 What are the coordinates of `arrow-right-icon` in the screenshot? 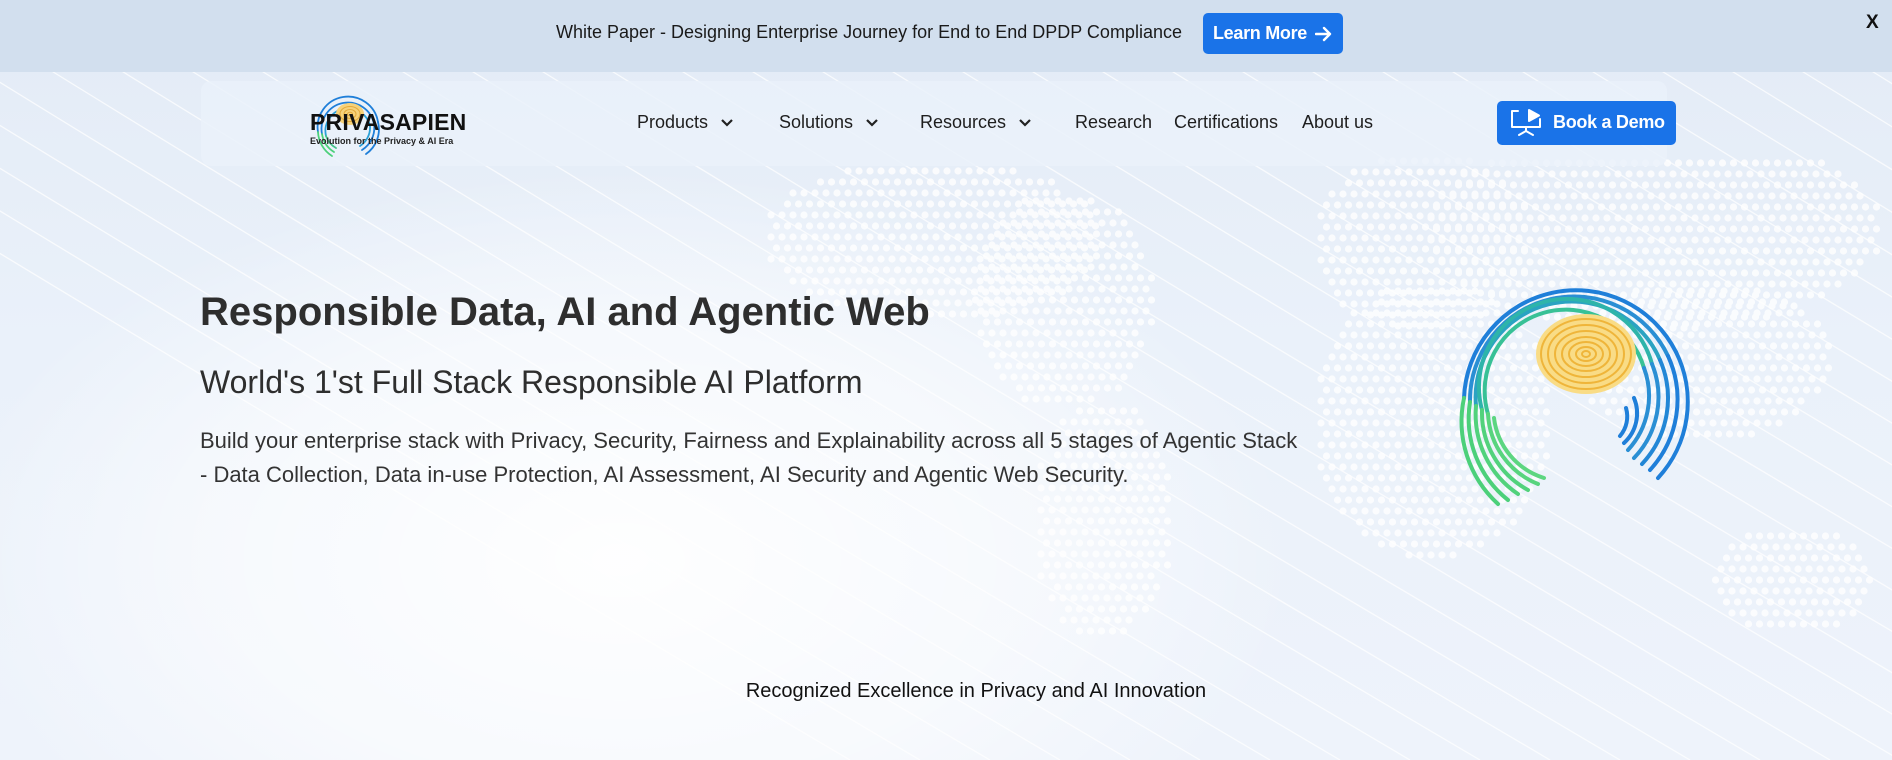 It's located at (1323, 33).